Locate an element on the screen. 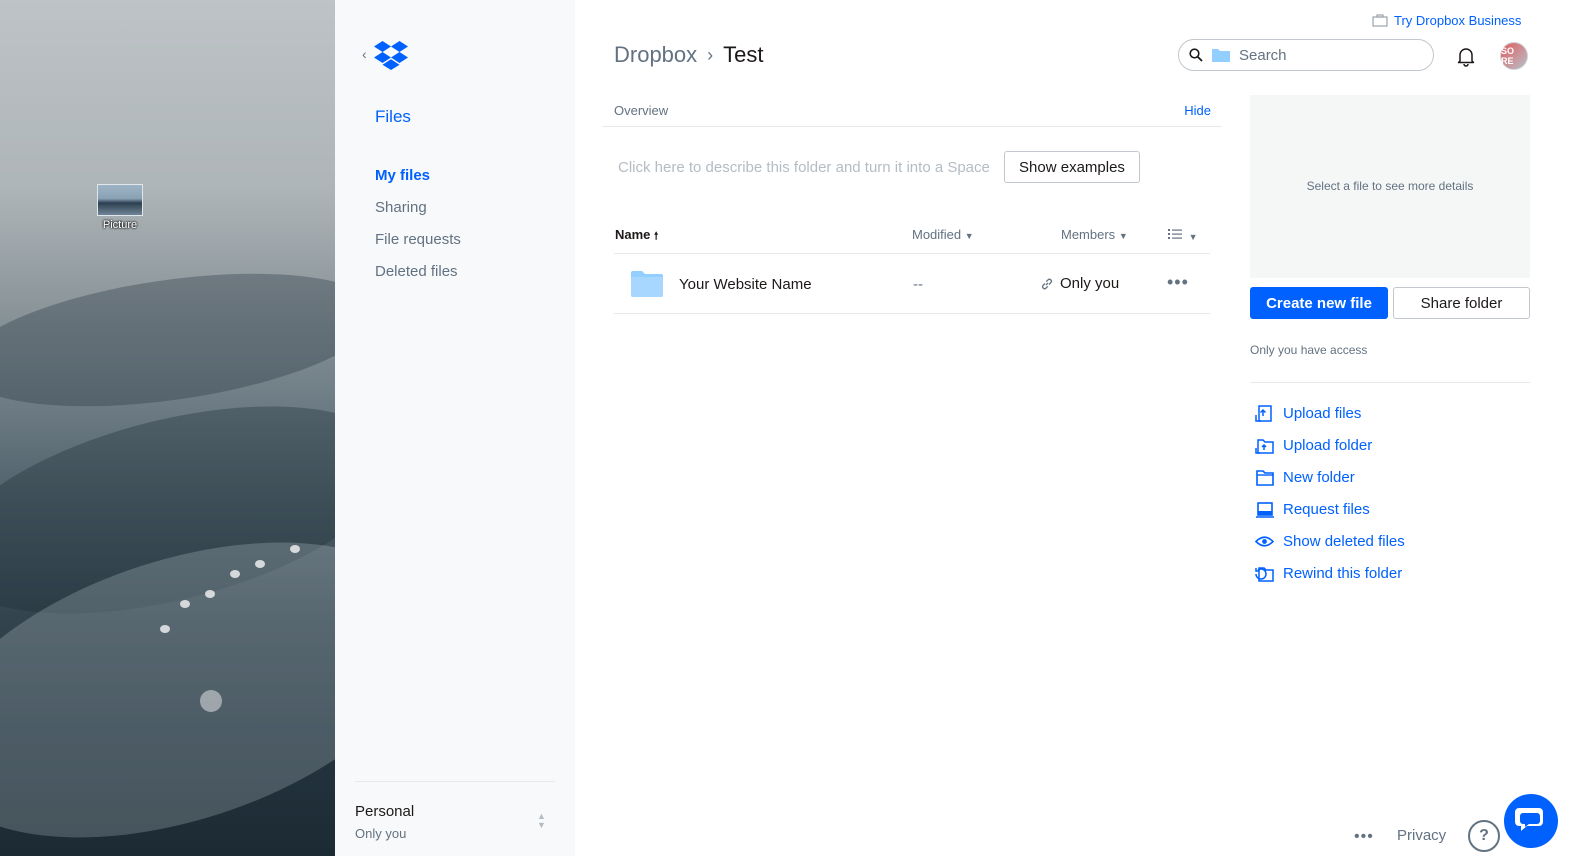 This screenshot has width=1570, height=856. overview-label: Overview is located at coordinates (641, 110).